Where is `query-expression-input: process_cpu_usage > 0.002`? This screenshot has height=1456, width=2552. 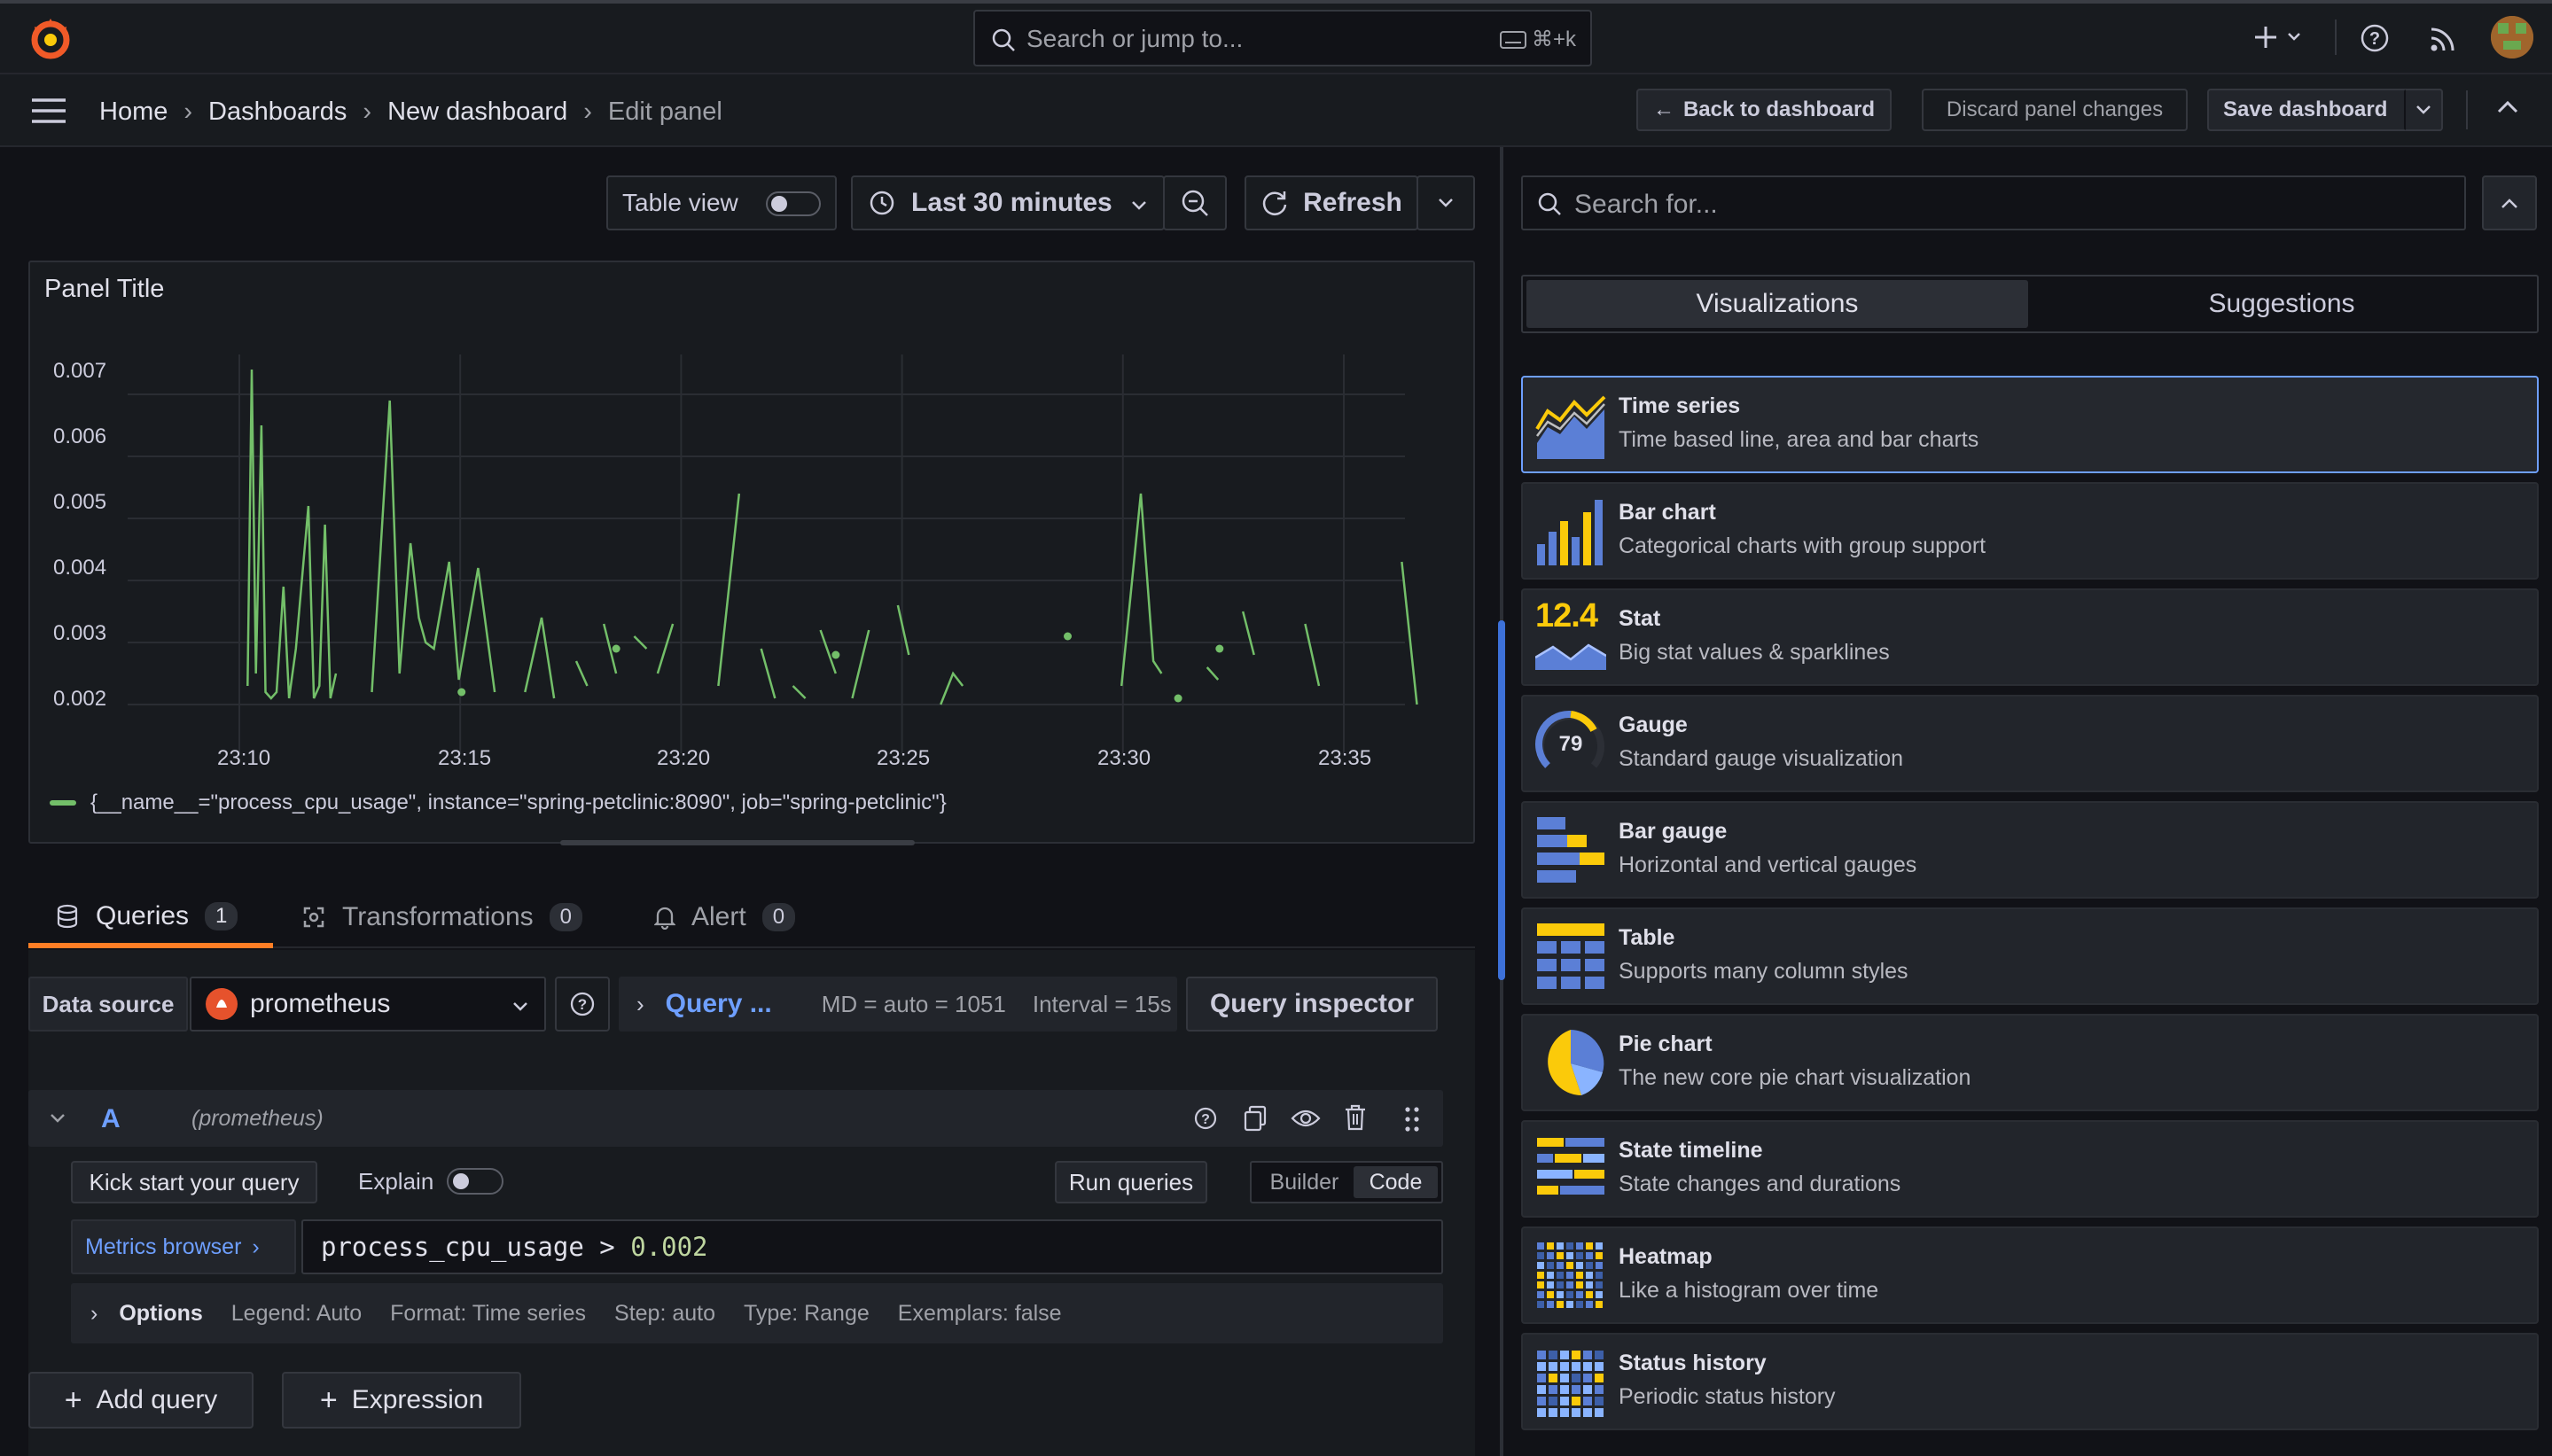
query-expression-input: process_cpu_usage > 0.002 is located at coordinates (872, 1246).